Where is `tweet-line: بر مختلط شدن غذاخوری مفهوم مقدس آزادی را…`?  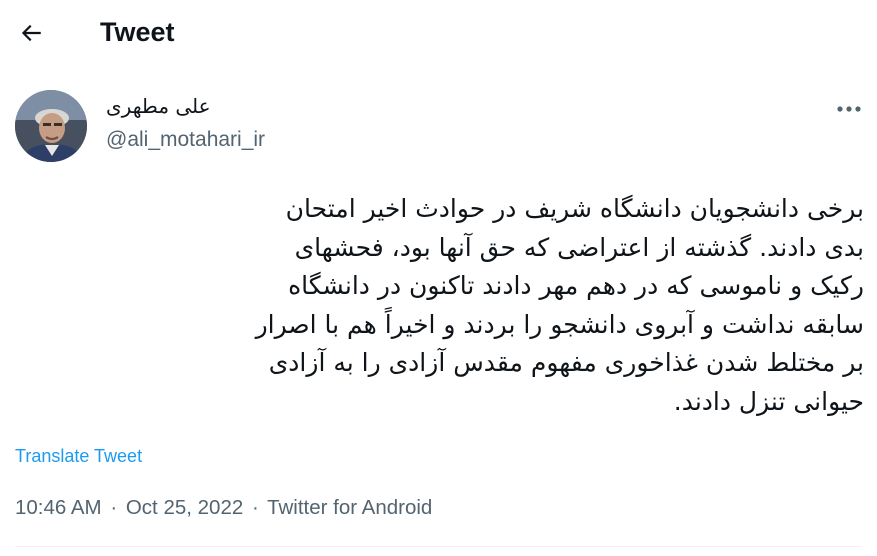
tweet-line: بر مختلط شدن غذاخوری مفهوم مقدس آزادی را… is located at coordinates (566, 362).